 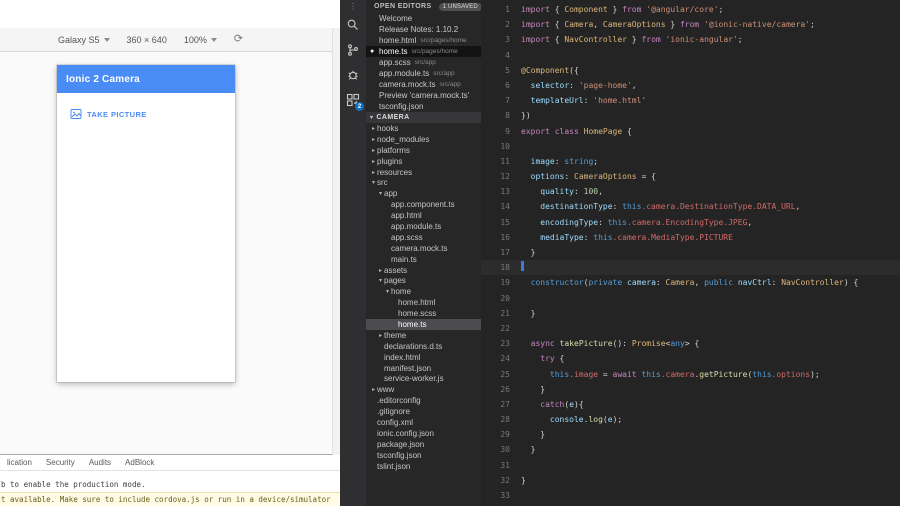 What do you see at coordinates (690, 449) in the screenshot?
I see `code-line: 30 }` at bounding box center [690, 449].